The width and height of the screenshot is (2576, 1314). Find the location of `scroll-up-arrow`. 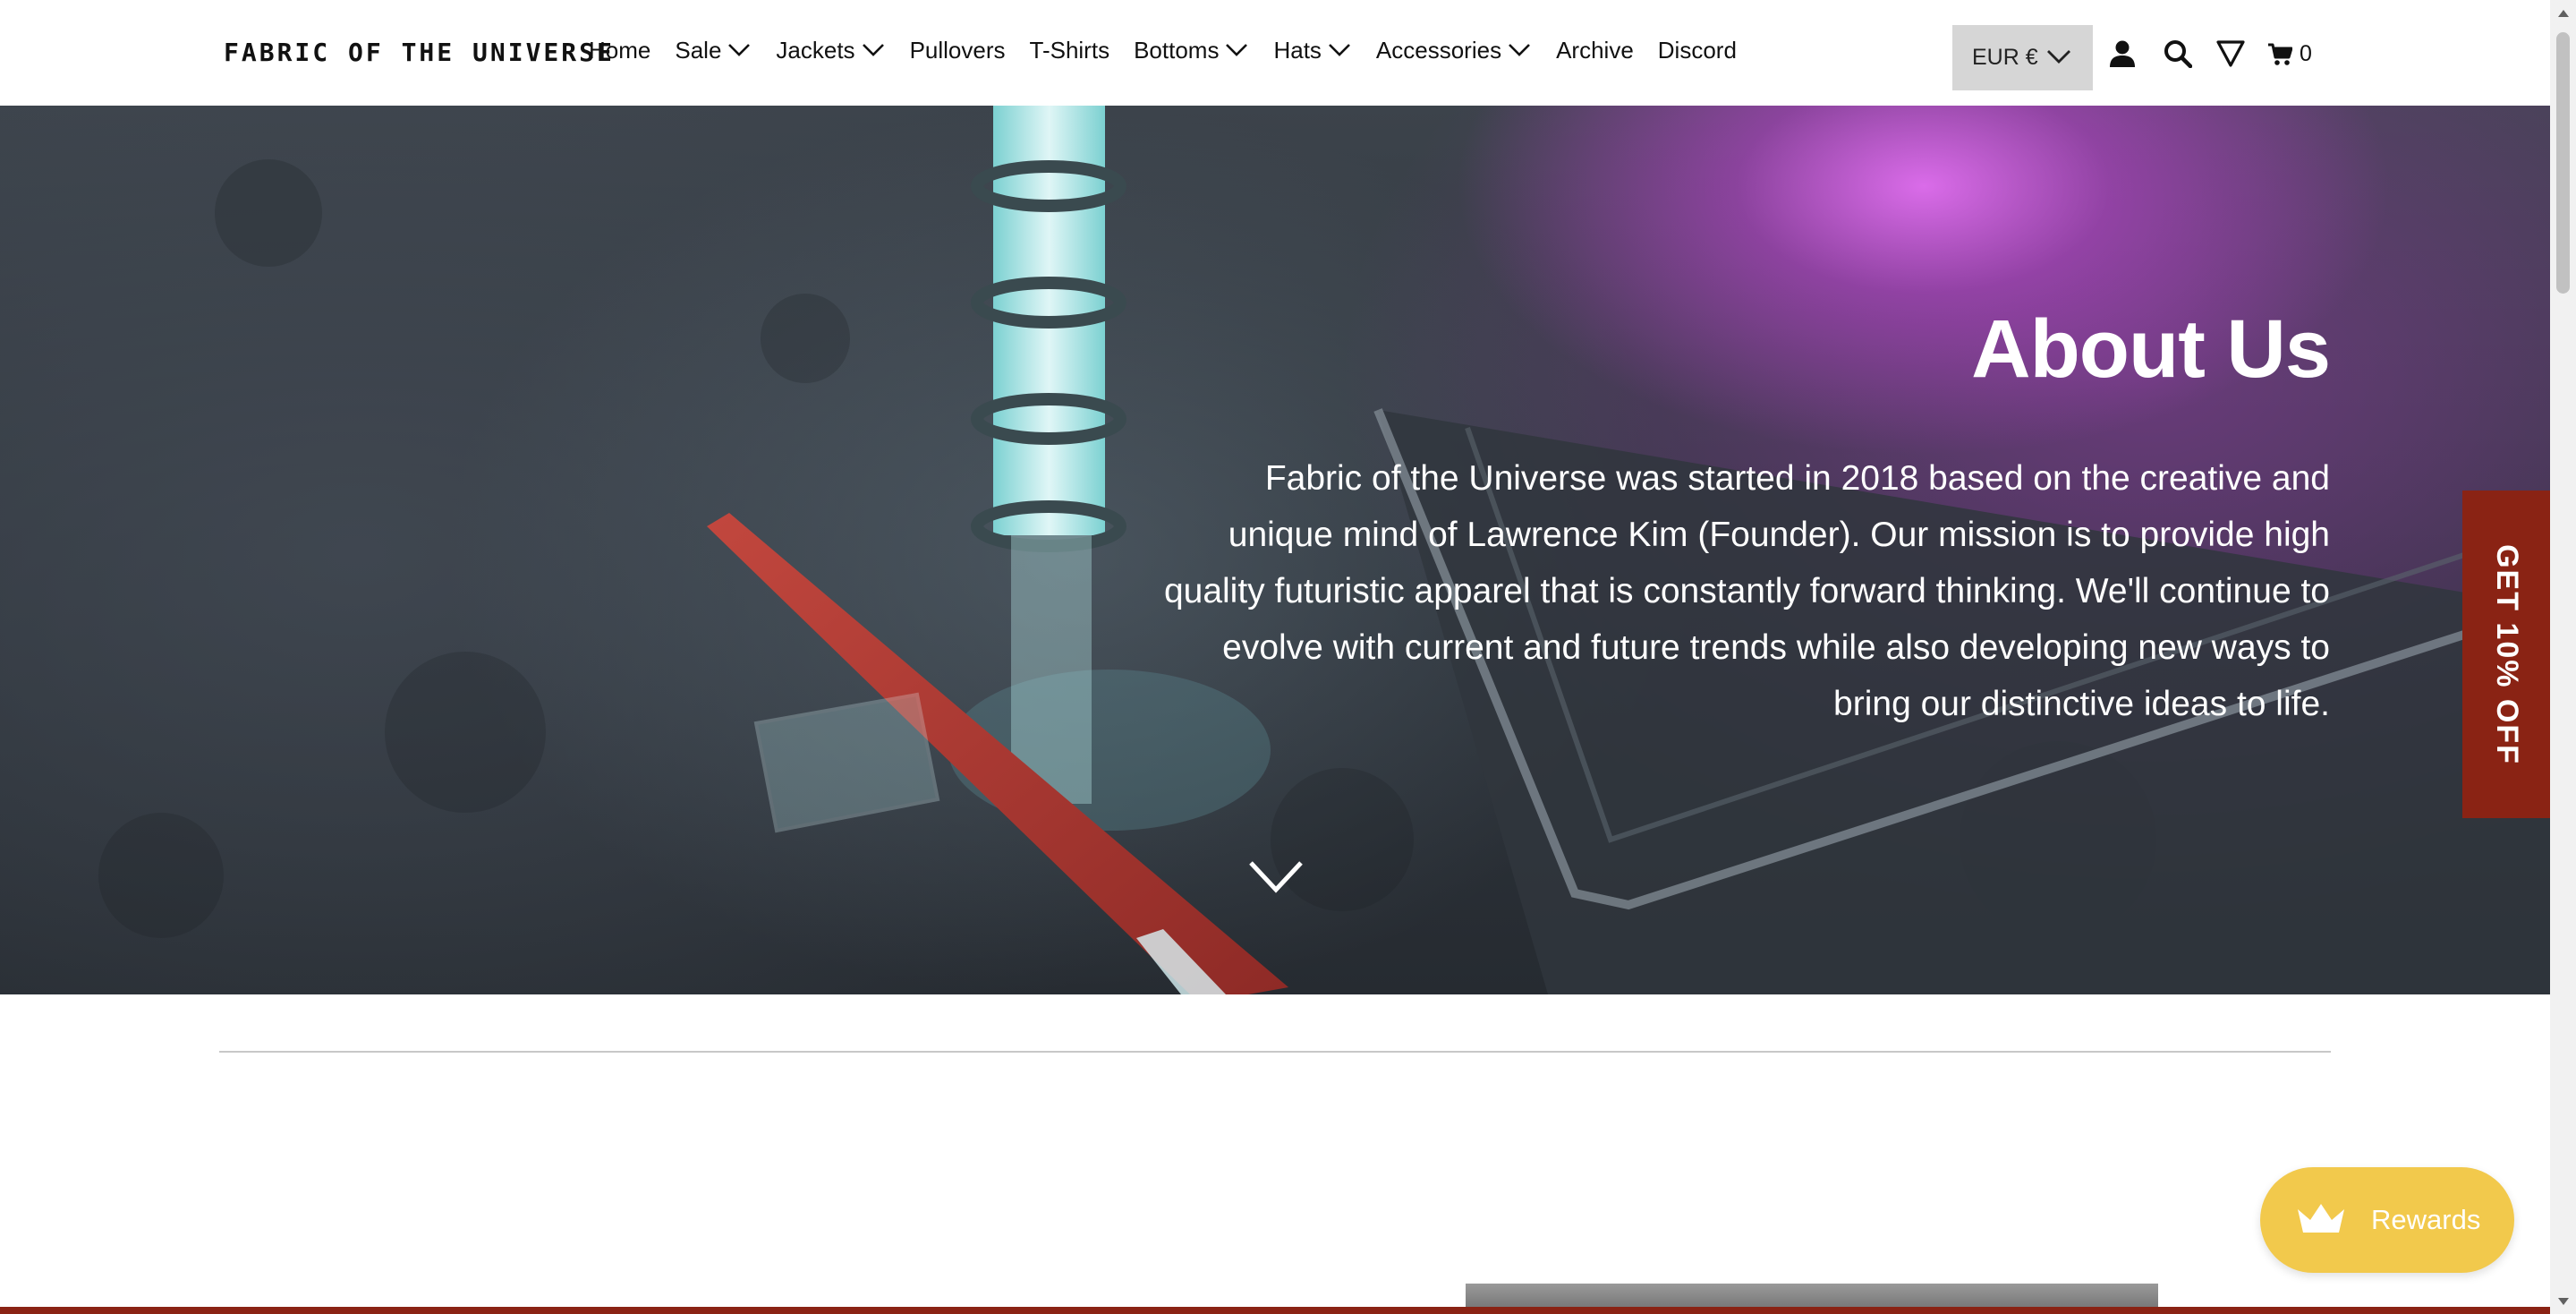

scroll-up-arrow is located at coordinates (2563, 13).